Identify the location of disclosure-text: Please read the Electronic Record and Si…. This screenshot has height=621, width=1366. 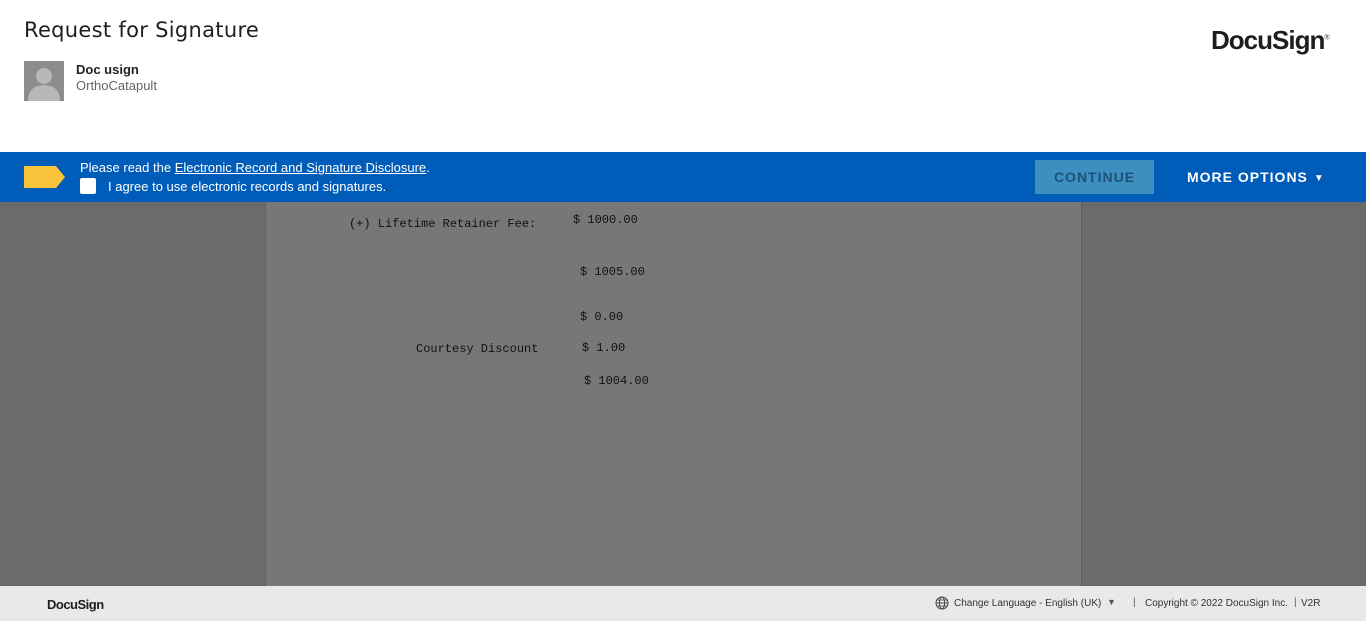
(255, 167).